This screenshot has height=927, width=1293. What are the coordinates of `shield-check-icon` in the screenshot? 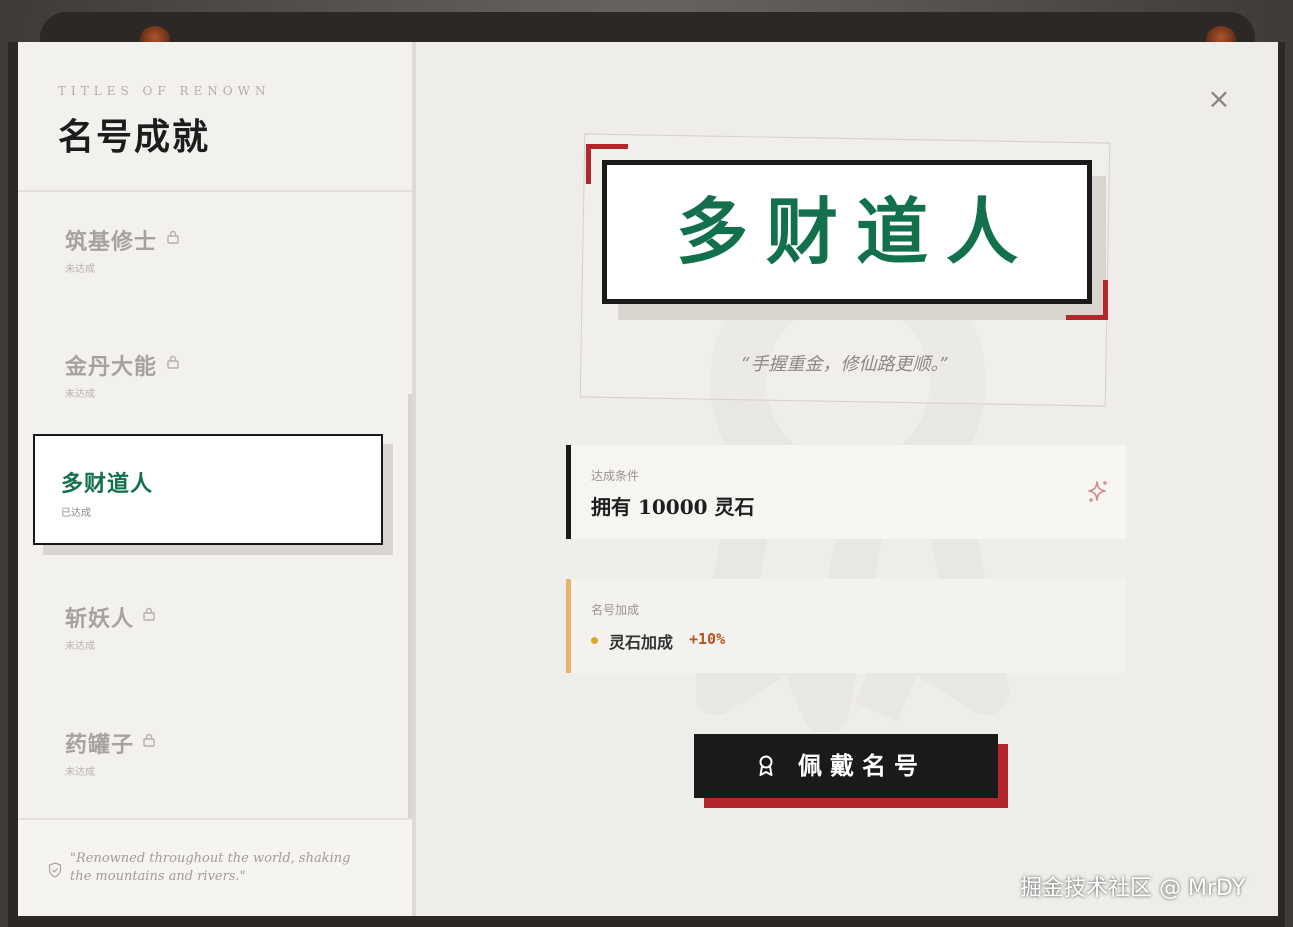 It's located at (55, 870).